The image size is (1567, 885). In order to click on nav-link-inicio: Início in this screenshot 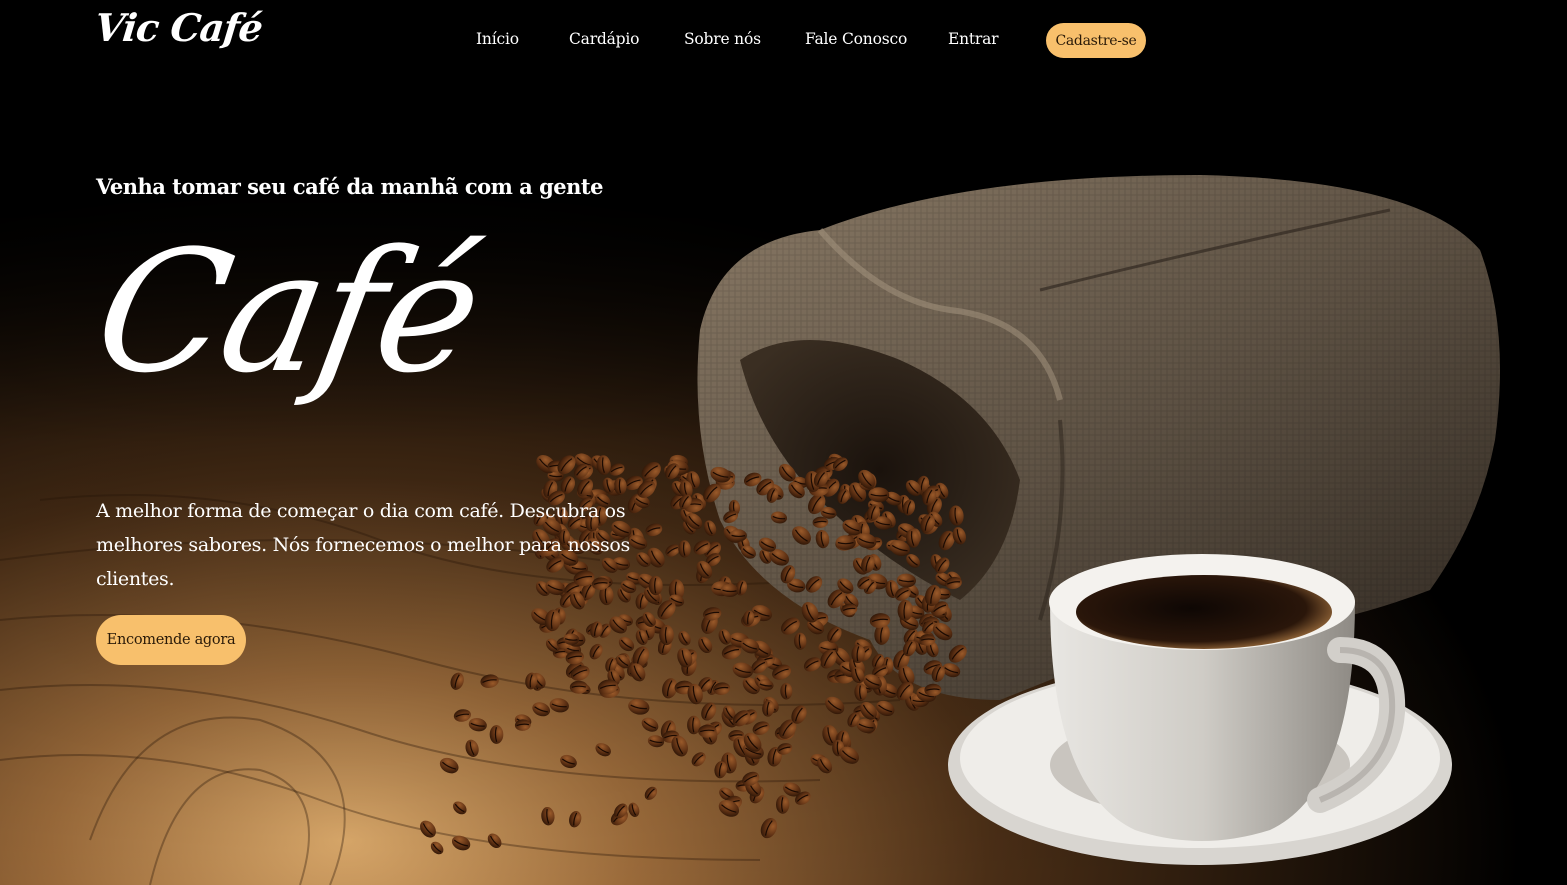, I will do `click(497, 39)`.